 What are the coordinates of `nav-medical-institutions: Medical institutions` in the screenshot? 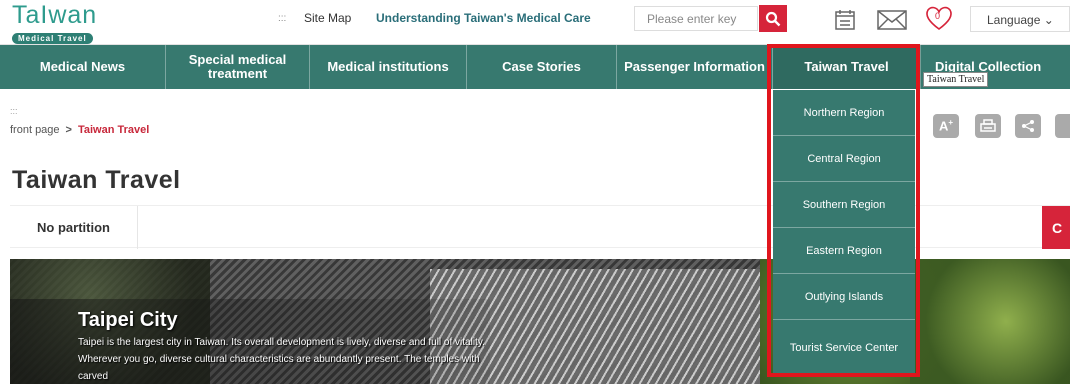 It's located at (388, 67).